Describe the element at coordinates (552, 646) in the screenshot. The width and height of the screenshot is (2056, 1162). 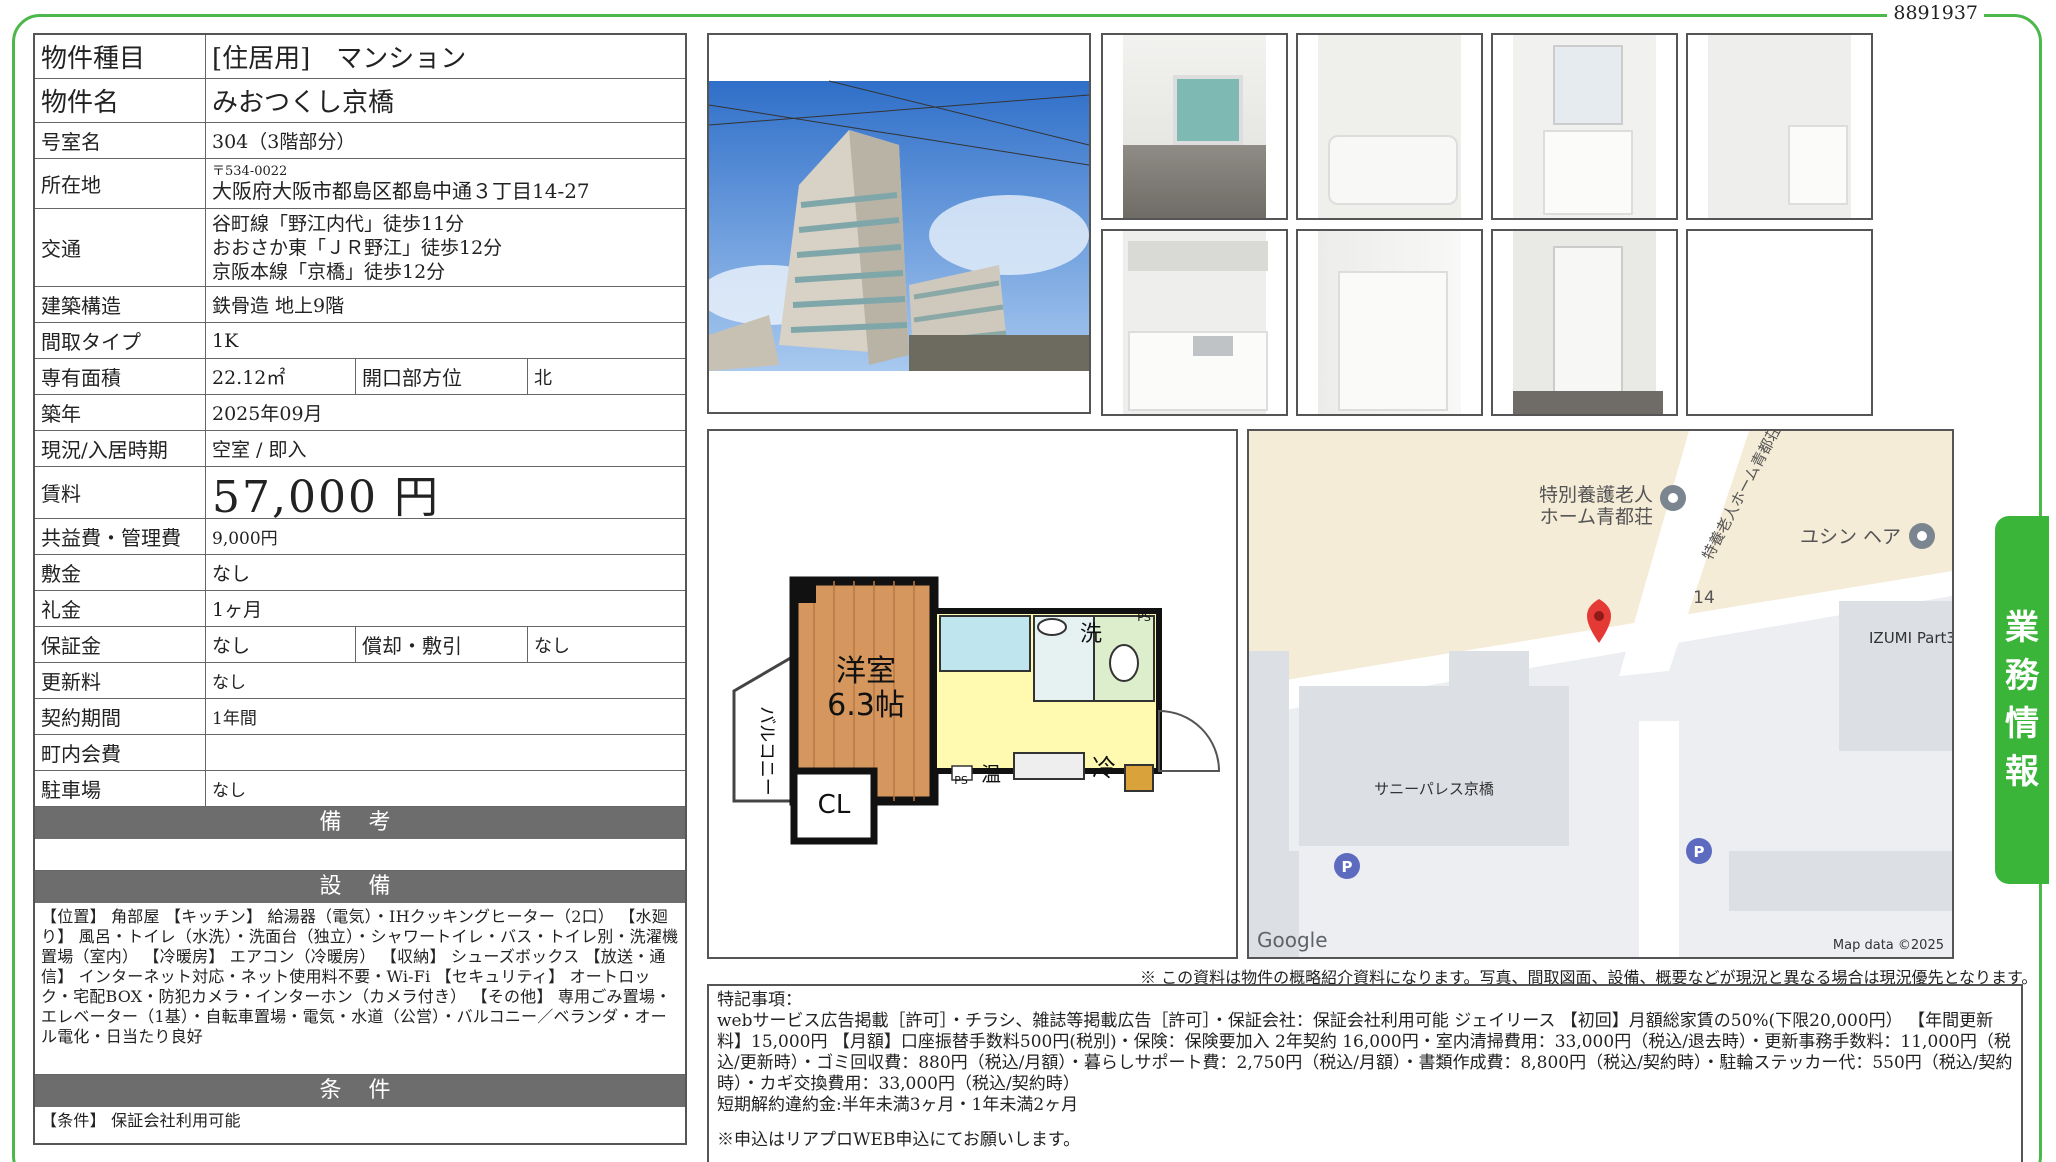
I see `amort-value: なし` at that location.